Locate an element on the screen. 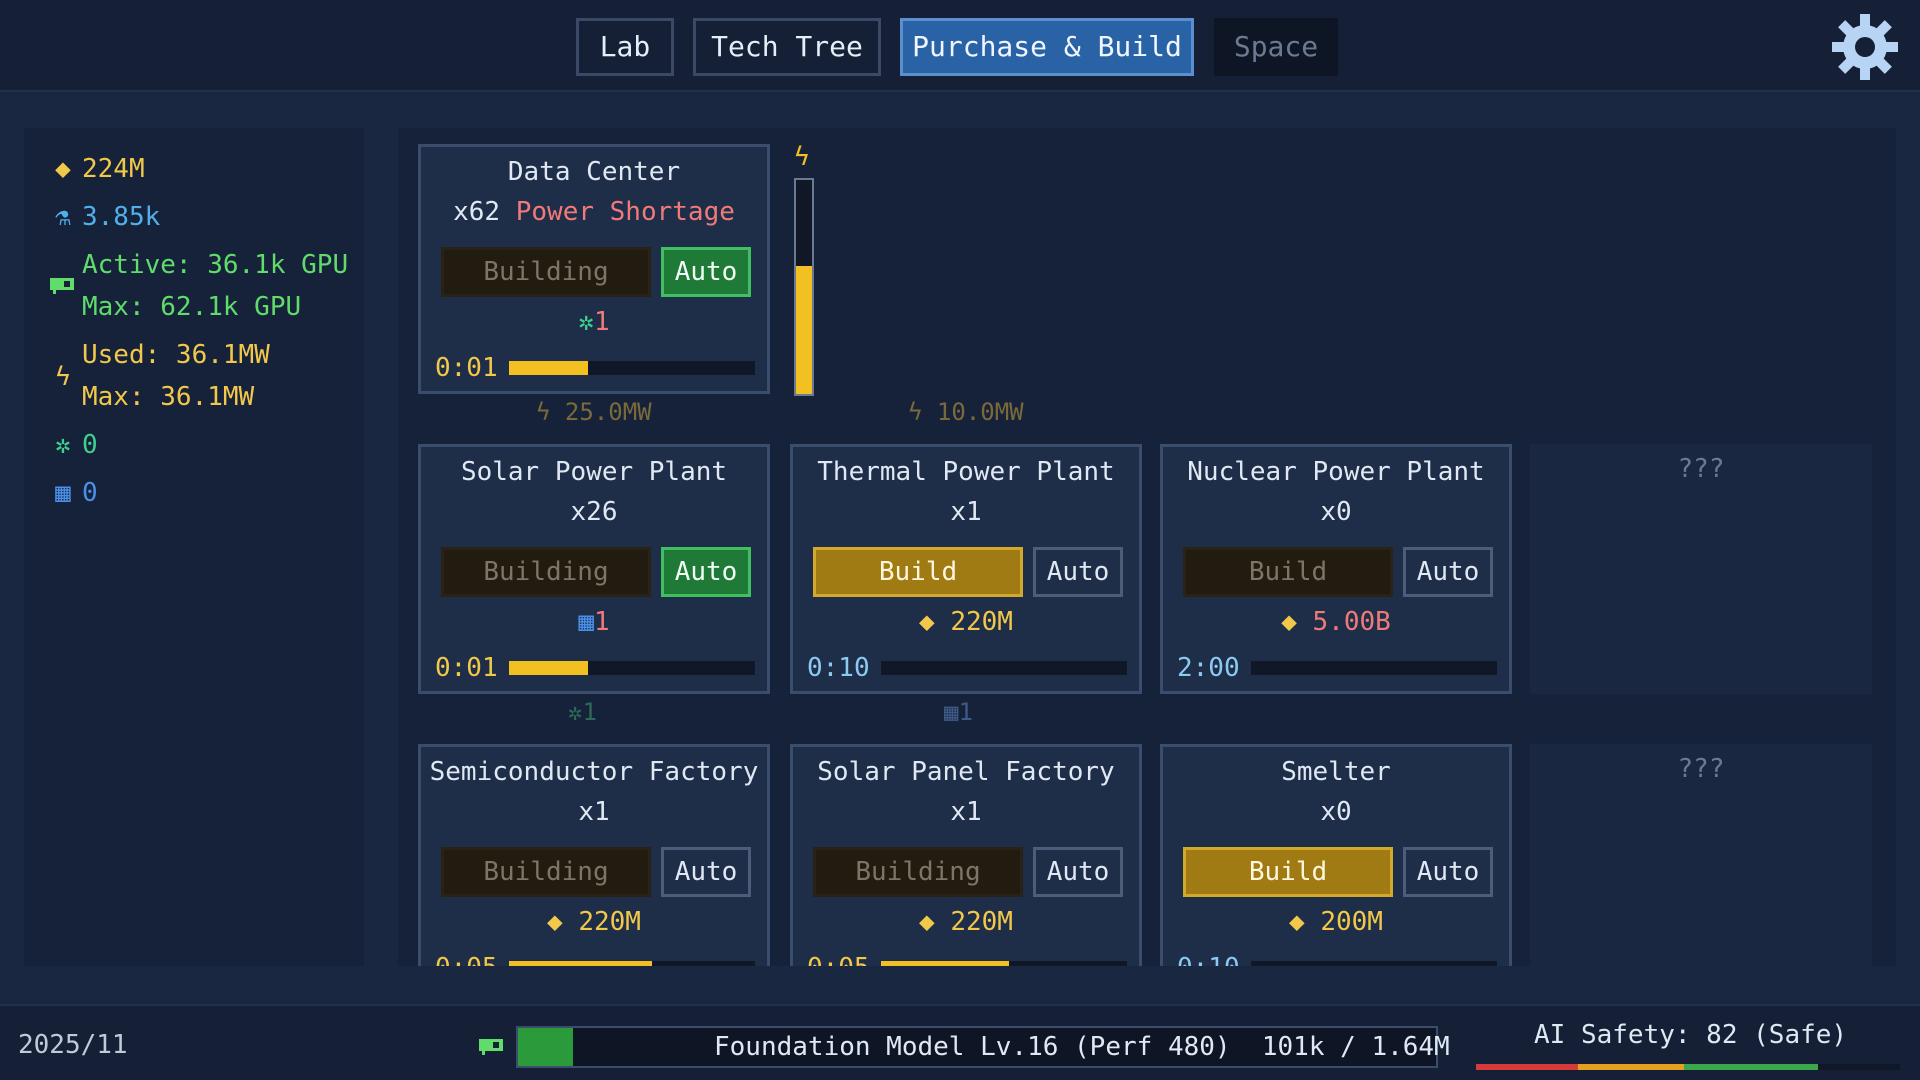 The height and width of the screenshot is (1080, 1920). thermal-power-output: ϟ 10.0MW is located at coordinates (966, 412).